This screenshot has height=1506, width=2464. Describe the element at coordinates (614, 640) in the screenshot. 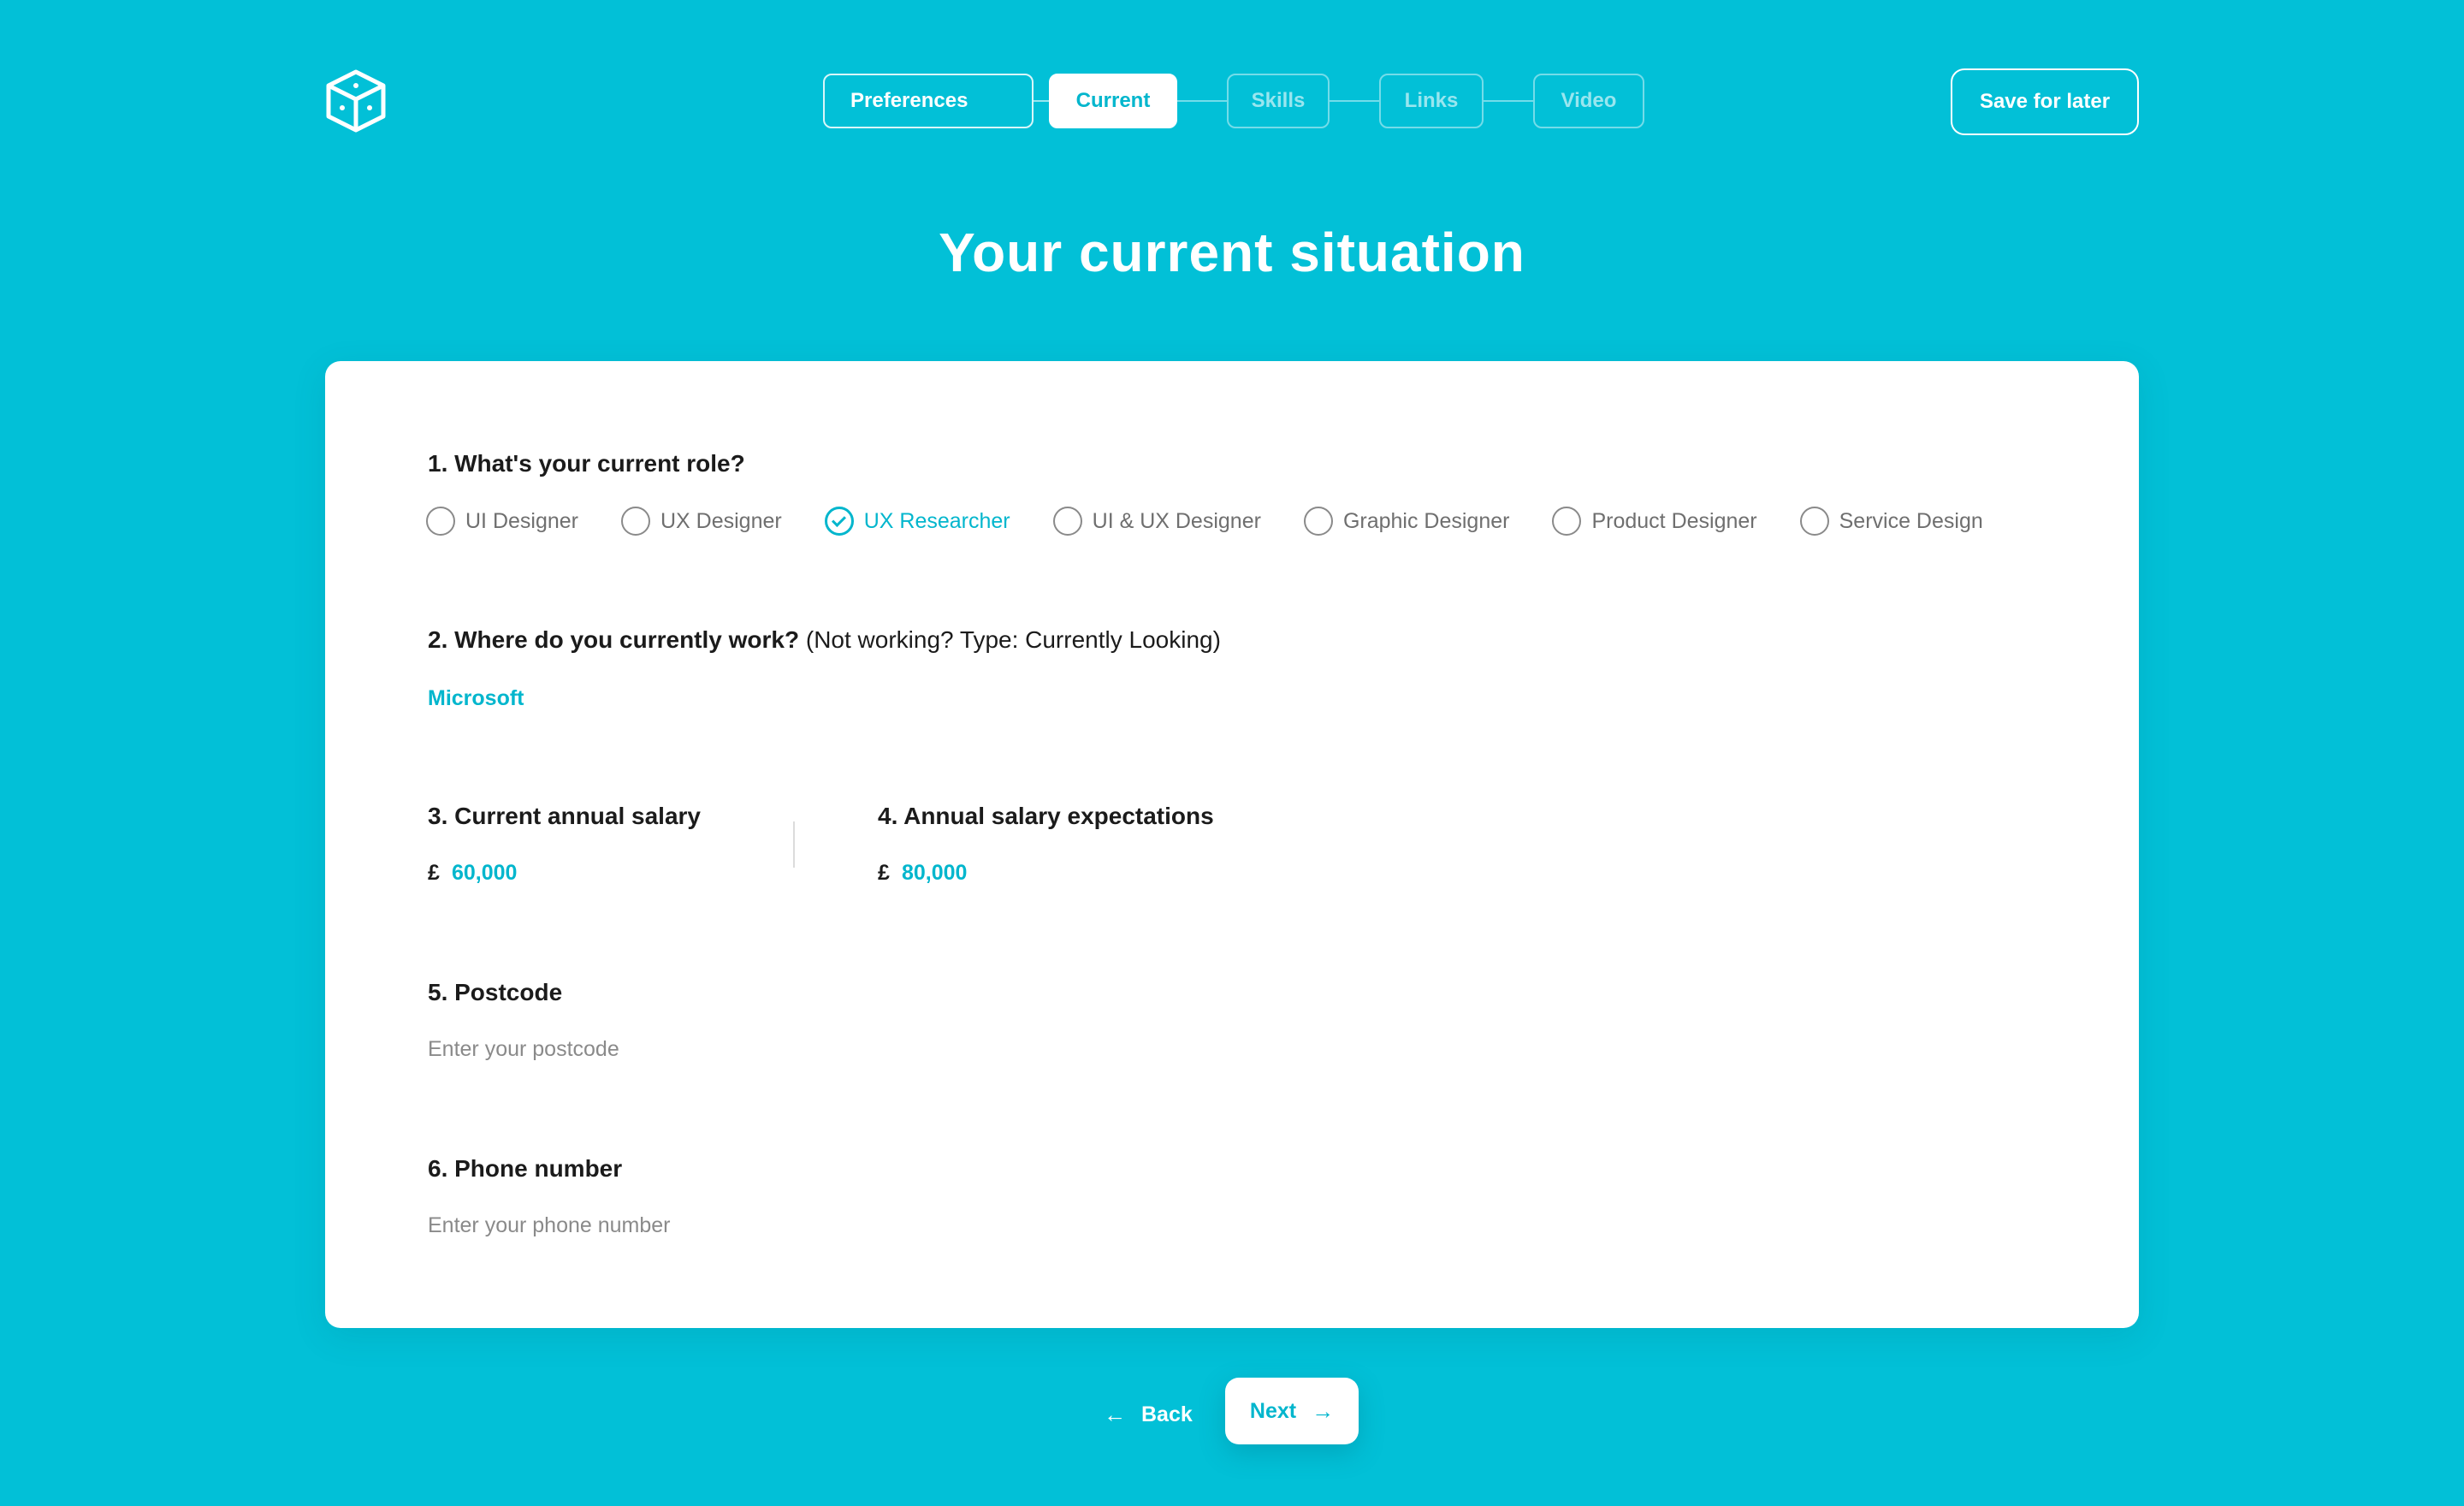

I see `question-workplace-label: 2. Where do you currently work?` at that location.